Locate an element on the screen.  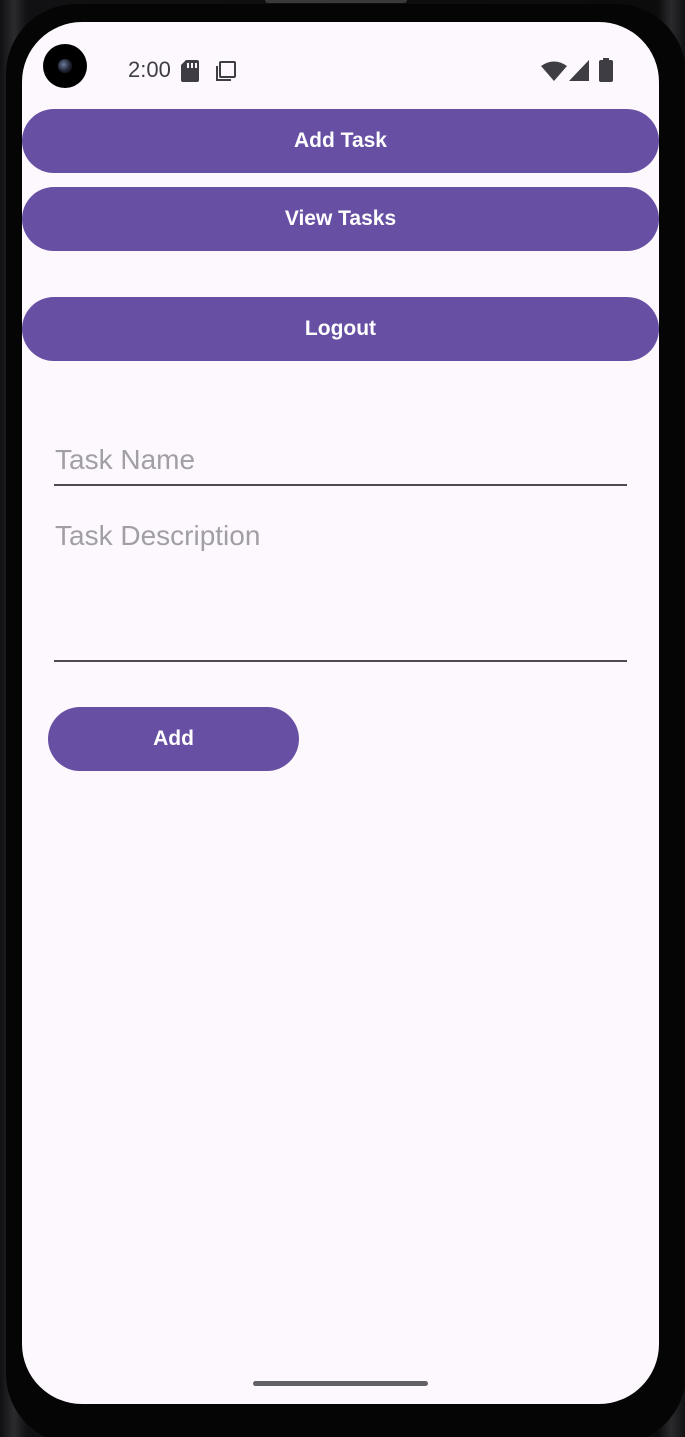
task-description-field: Task Description is located at coordinates (340, 584).